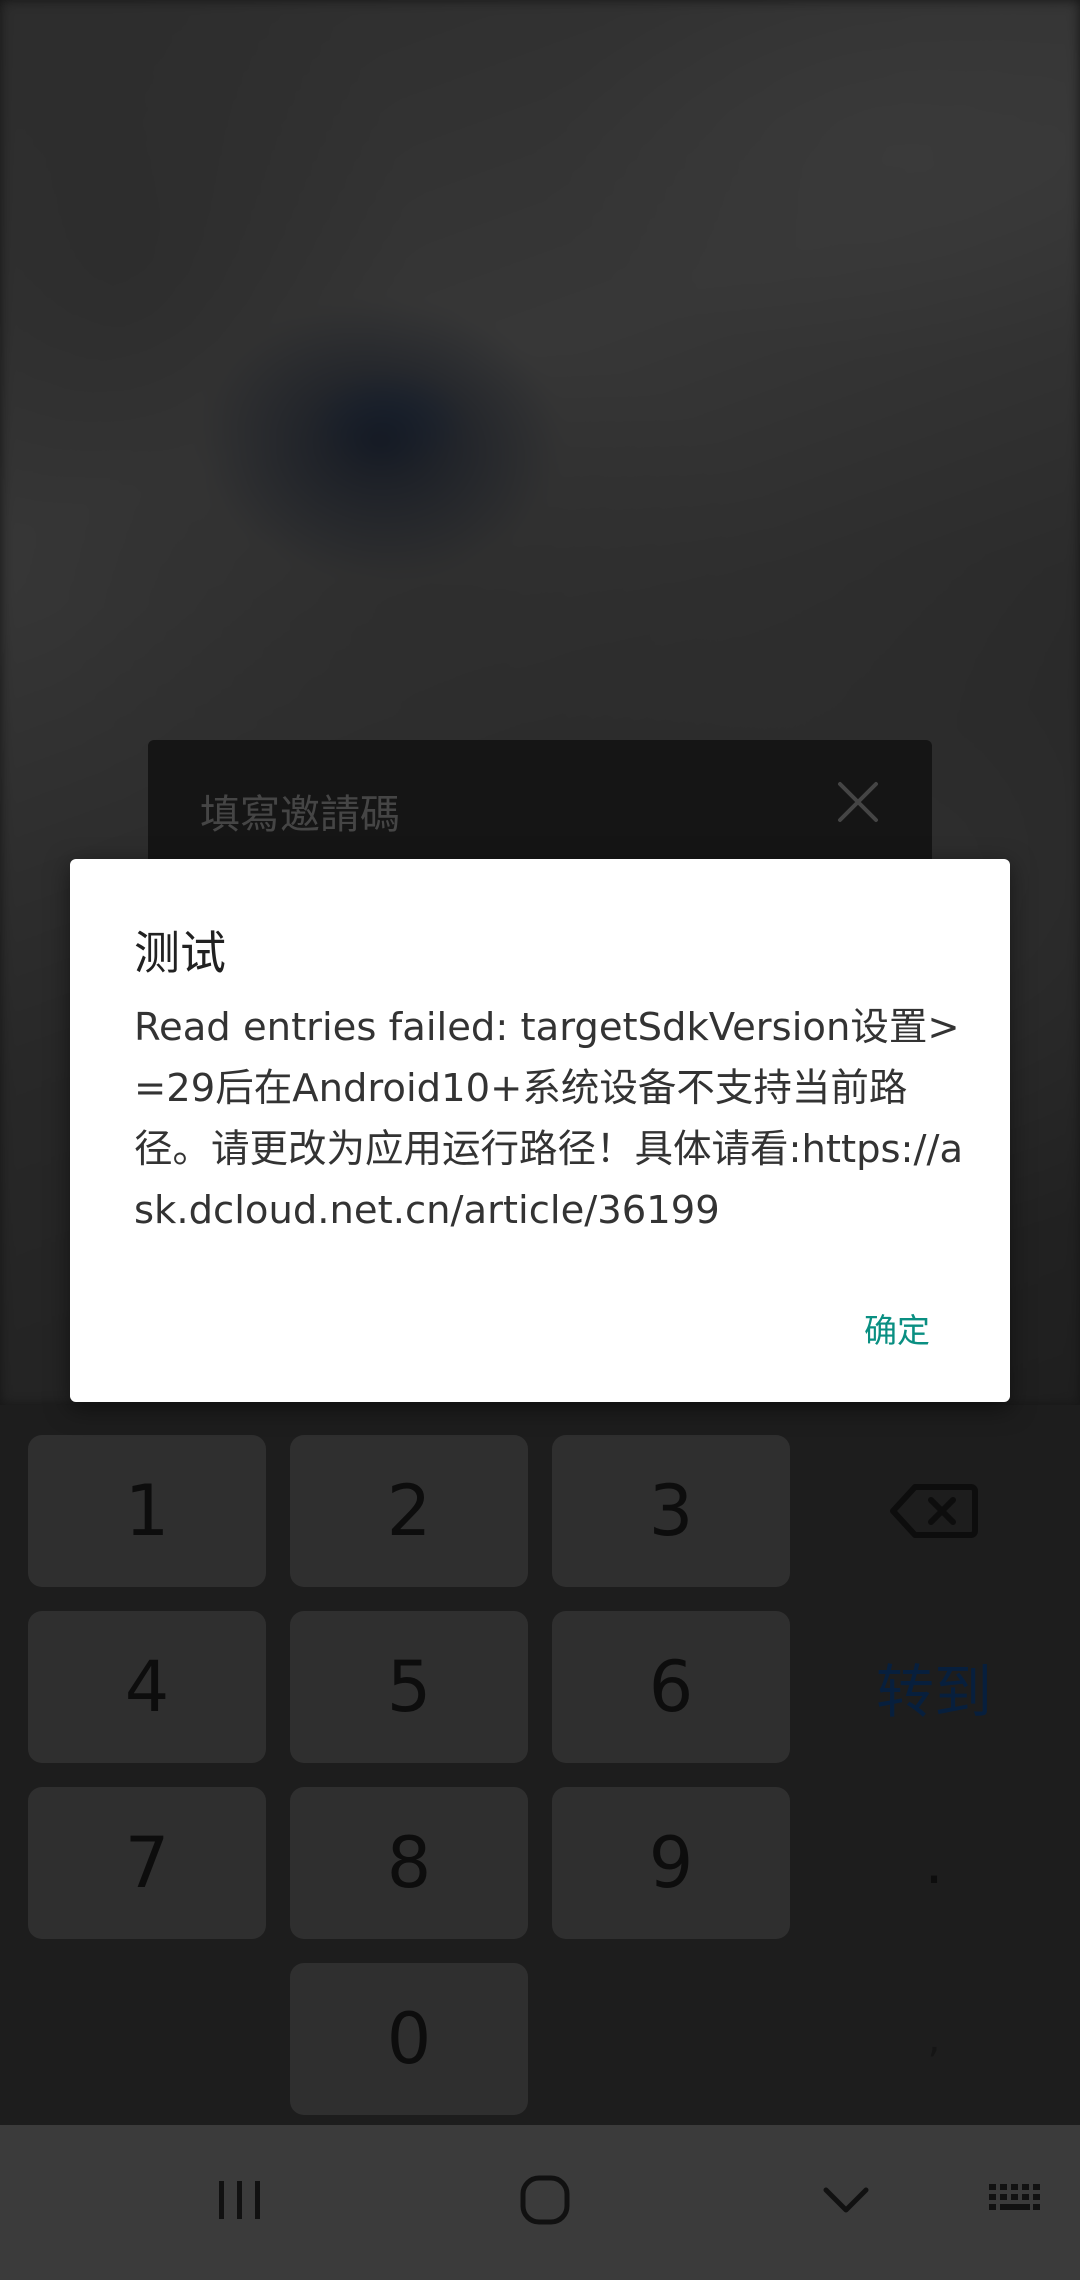 The image size is (1080, 2280). I want to click on navigation-bar, so click(540, 2202).